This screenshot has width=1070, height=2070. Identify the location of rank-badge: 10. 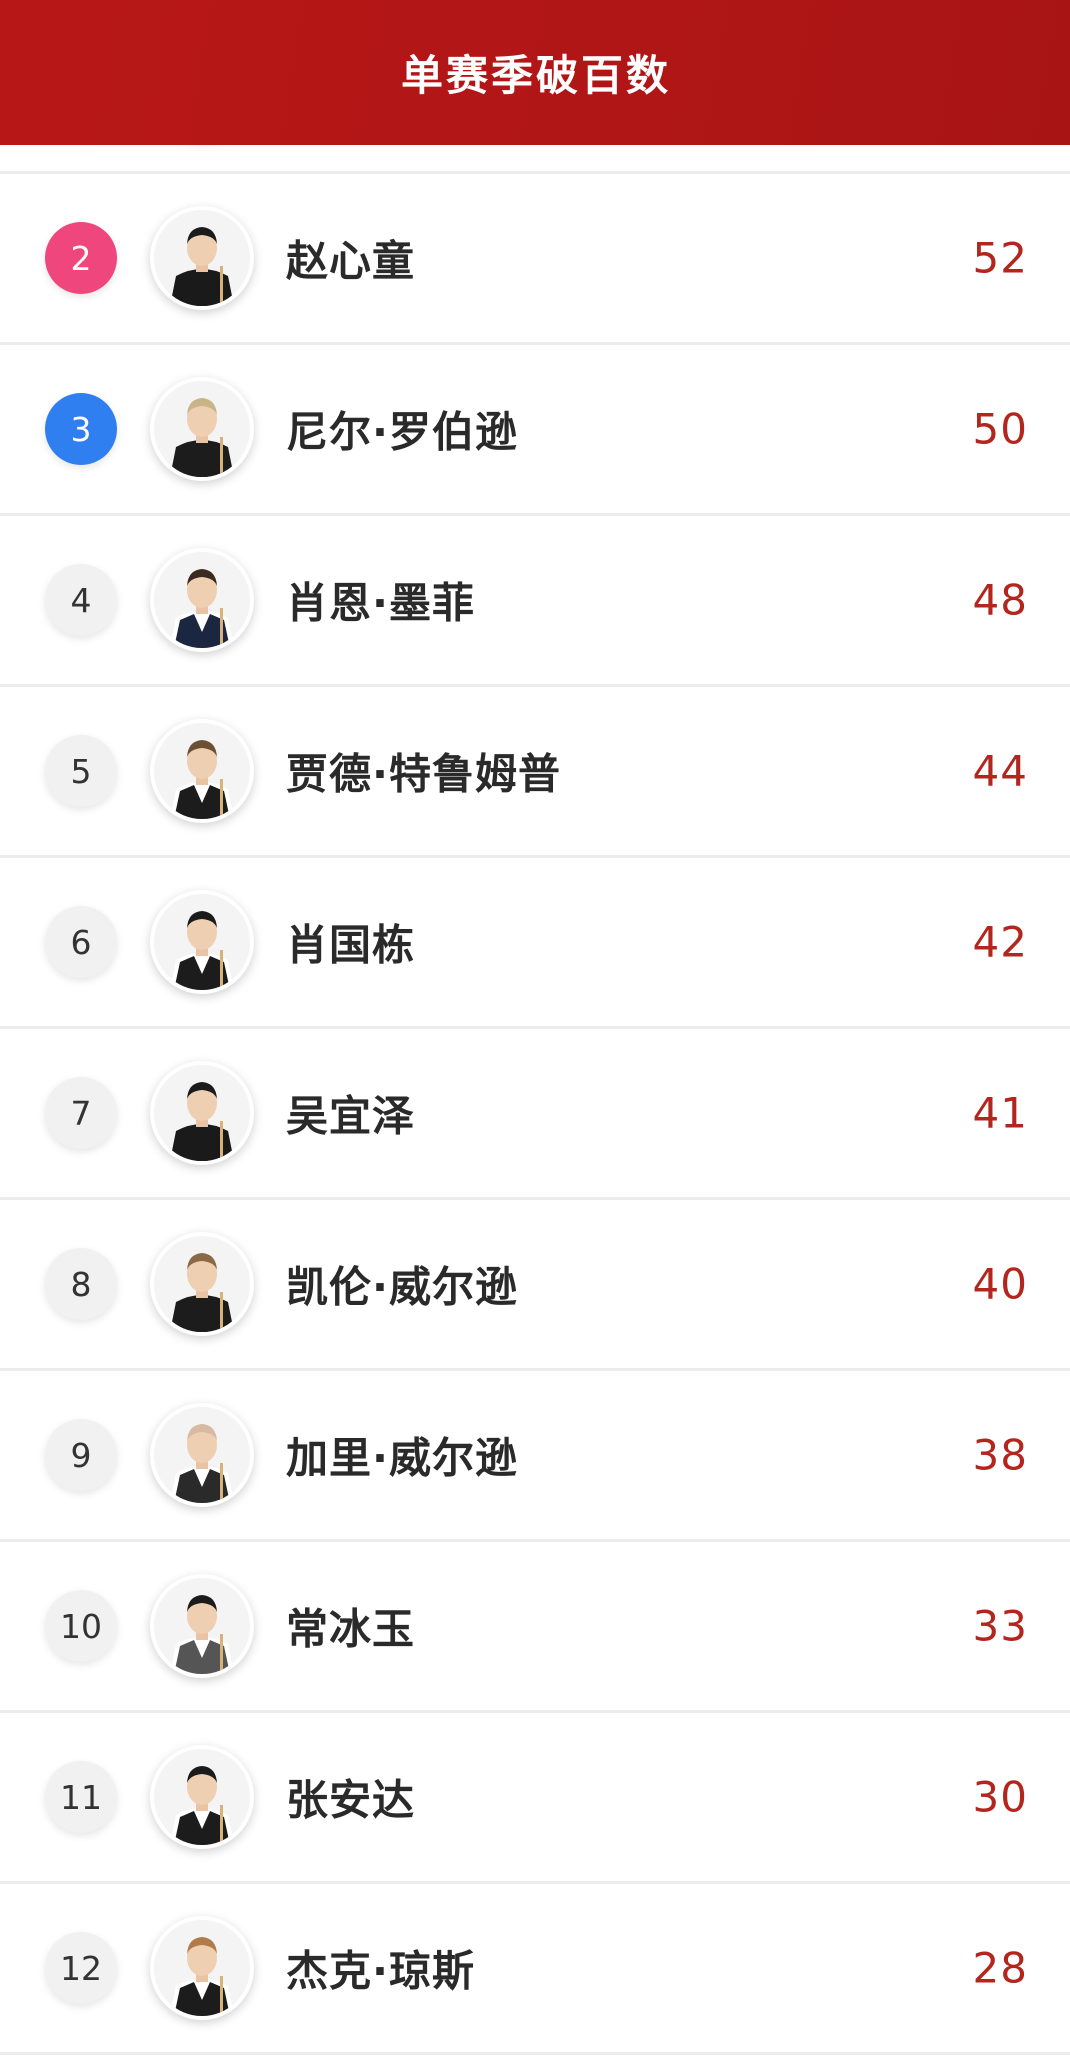
(81, 1626).